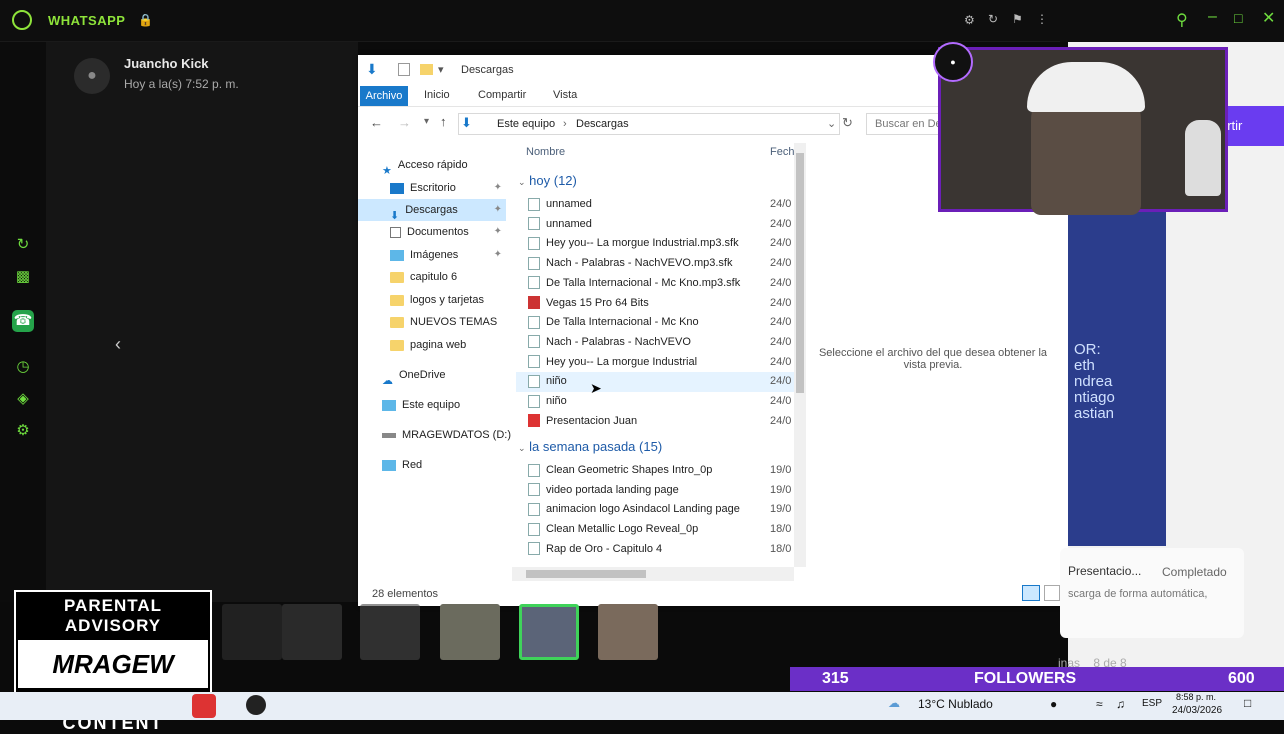 The height and width of the screenshot is (734, 1284). Describe the element at coordinates (602, 124) in the screenshot. I see `breadcrumb-descargas: Descargas` at that location.